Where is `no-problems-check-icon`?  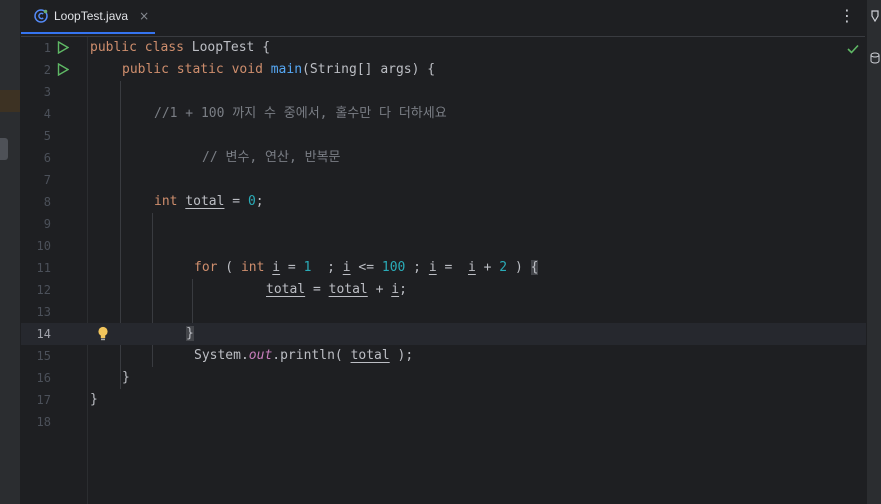
no-problems-check-icon is located at coordinates (853, 49).